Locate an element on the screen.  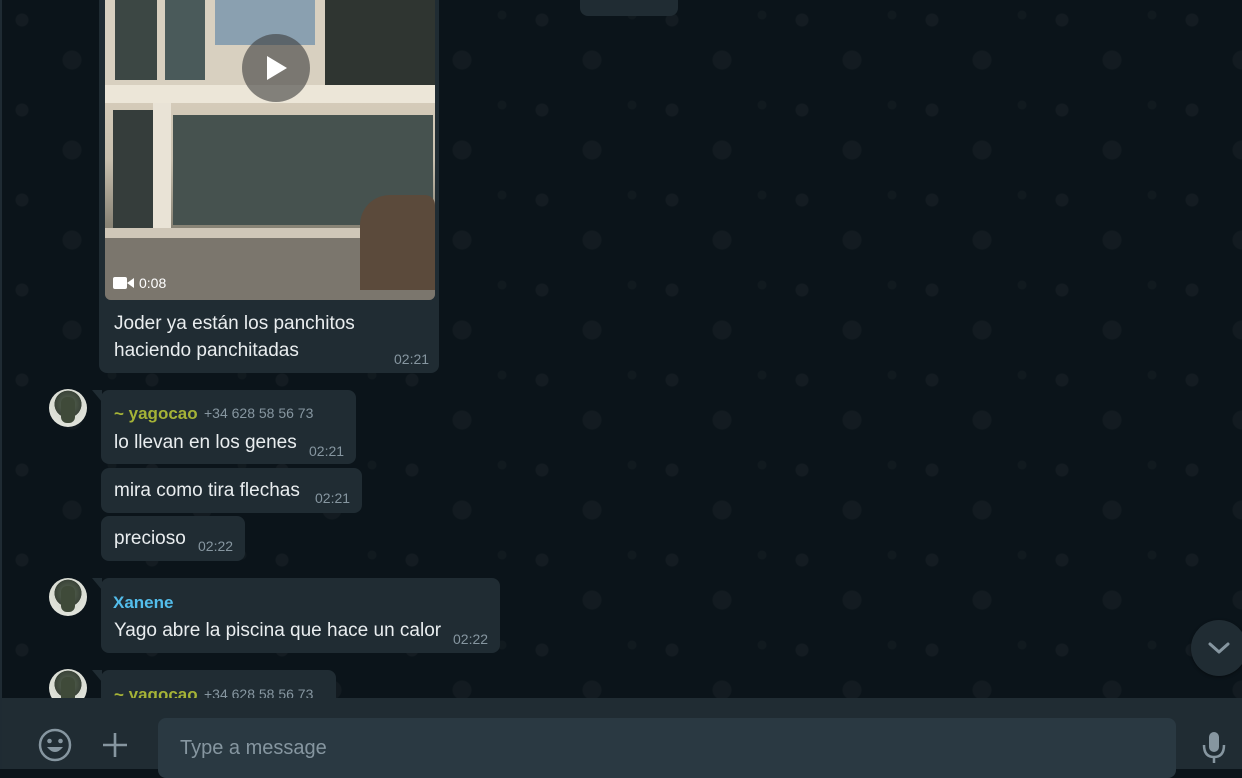
message-bubble: ~ yagocao +34 628 58 56 73 is located at coordinates (214, 684).